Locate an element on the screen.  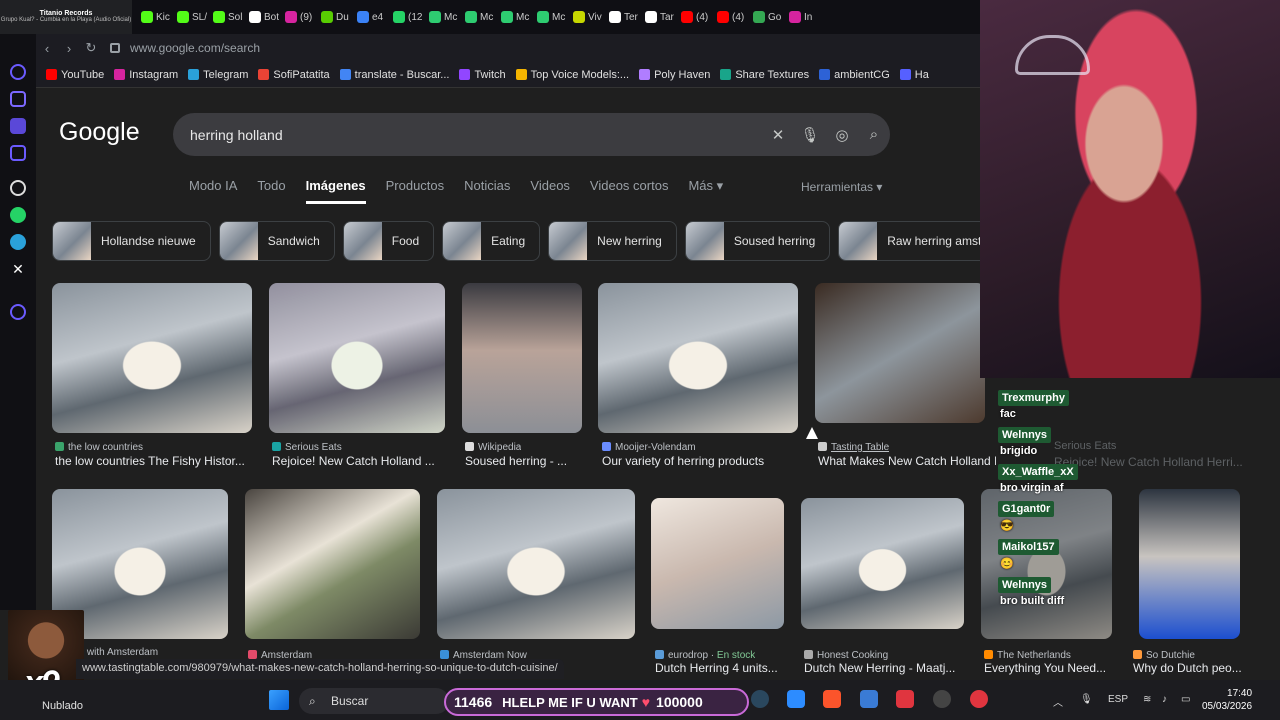
url-field: www.google.com/search is located at coordinates (195, 48).